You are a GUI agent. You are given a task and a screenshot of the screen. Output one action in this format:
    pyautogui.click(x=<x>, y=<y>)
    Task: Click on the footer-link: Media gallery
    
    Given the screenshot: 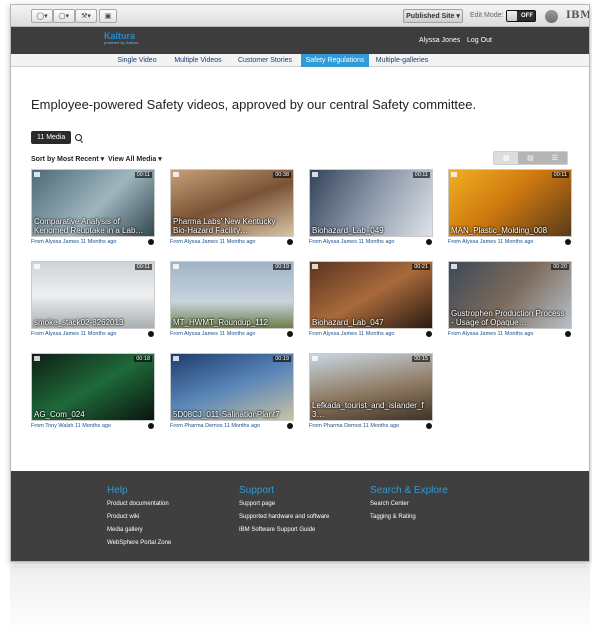 What is the action you would take?
    pyautogui.click(x=125, y=530)
    